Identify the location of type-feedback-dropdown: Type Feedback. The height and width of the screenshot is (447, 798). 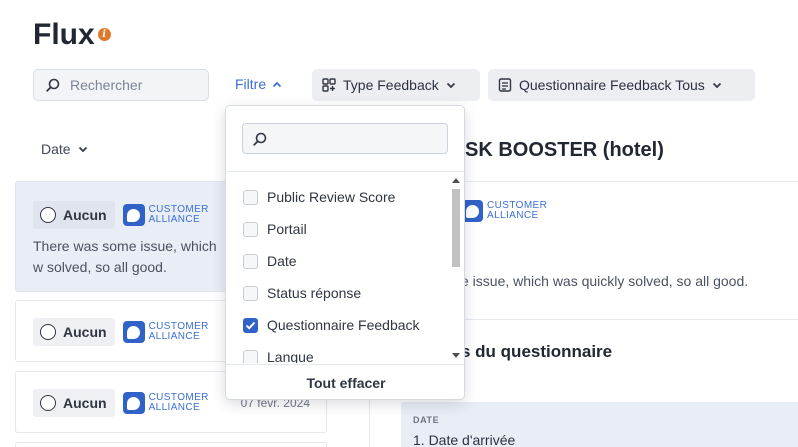
(396, 85).